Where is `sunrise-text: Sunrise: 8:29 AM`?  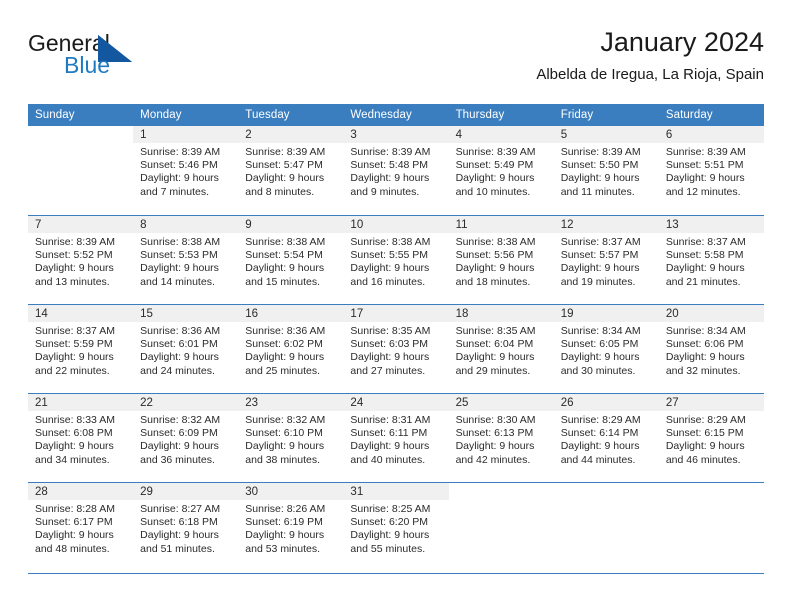
sunrise-text: Sunrise: 8:29 AM is located at coordinates (600, 420).